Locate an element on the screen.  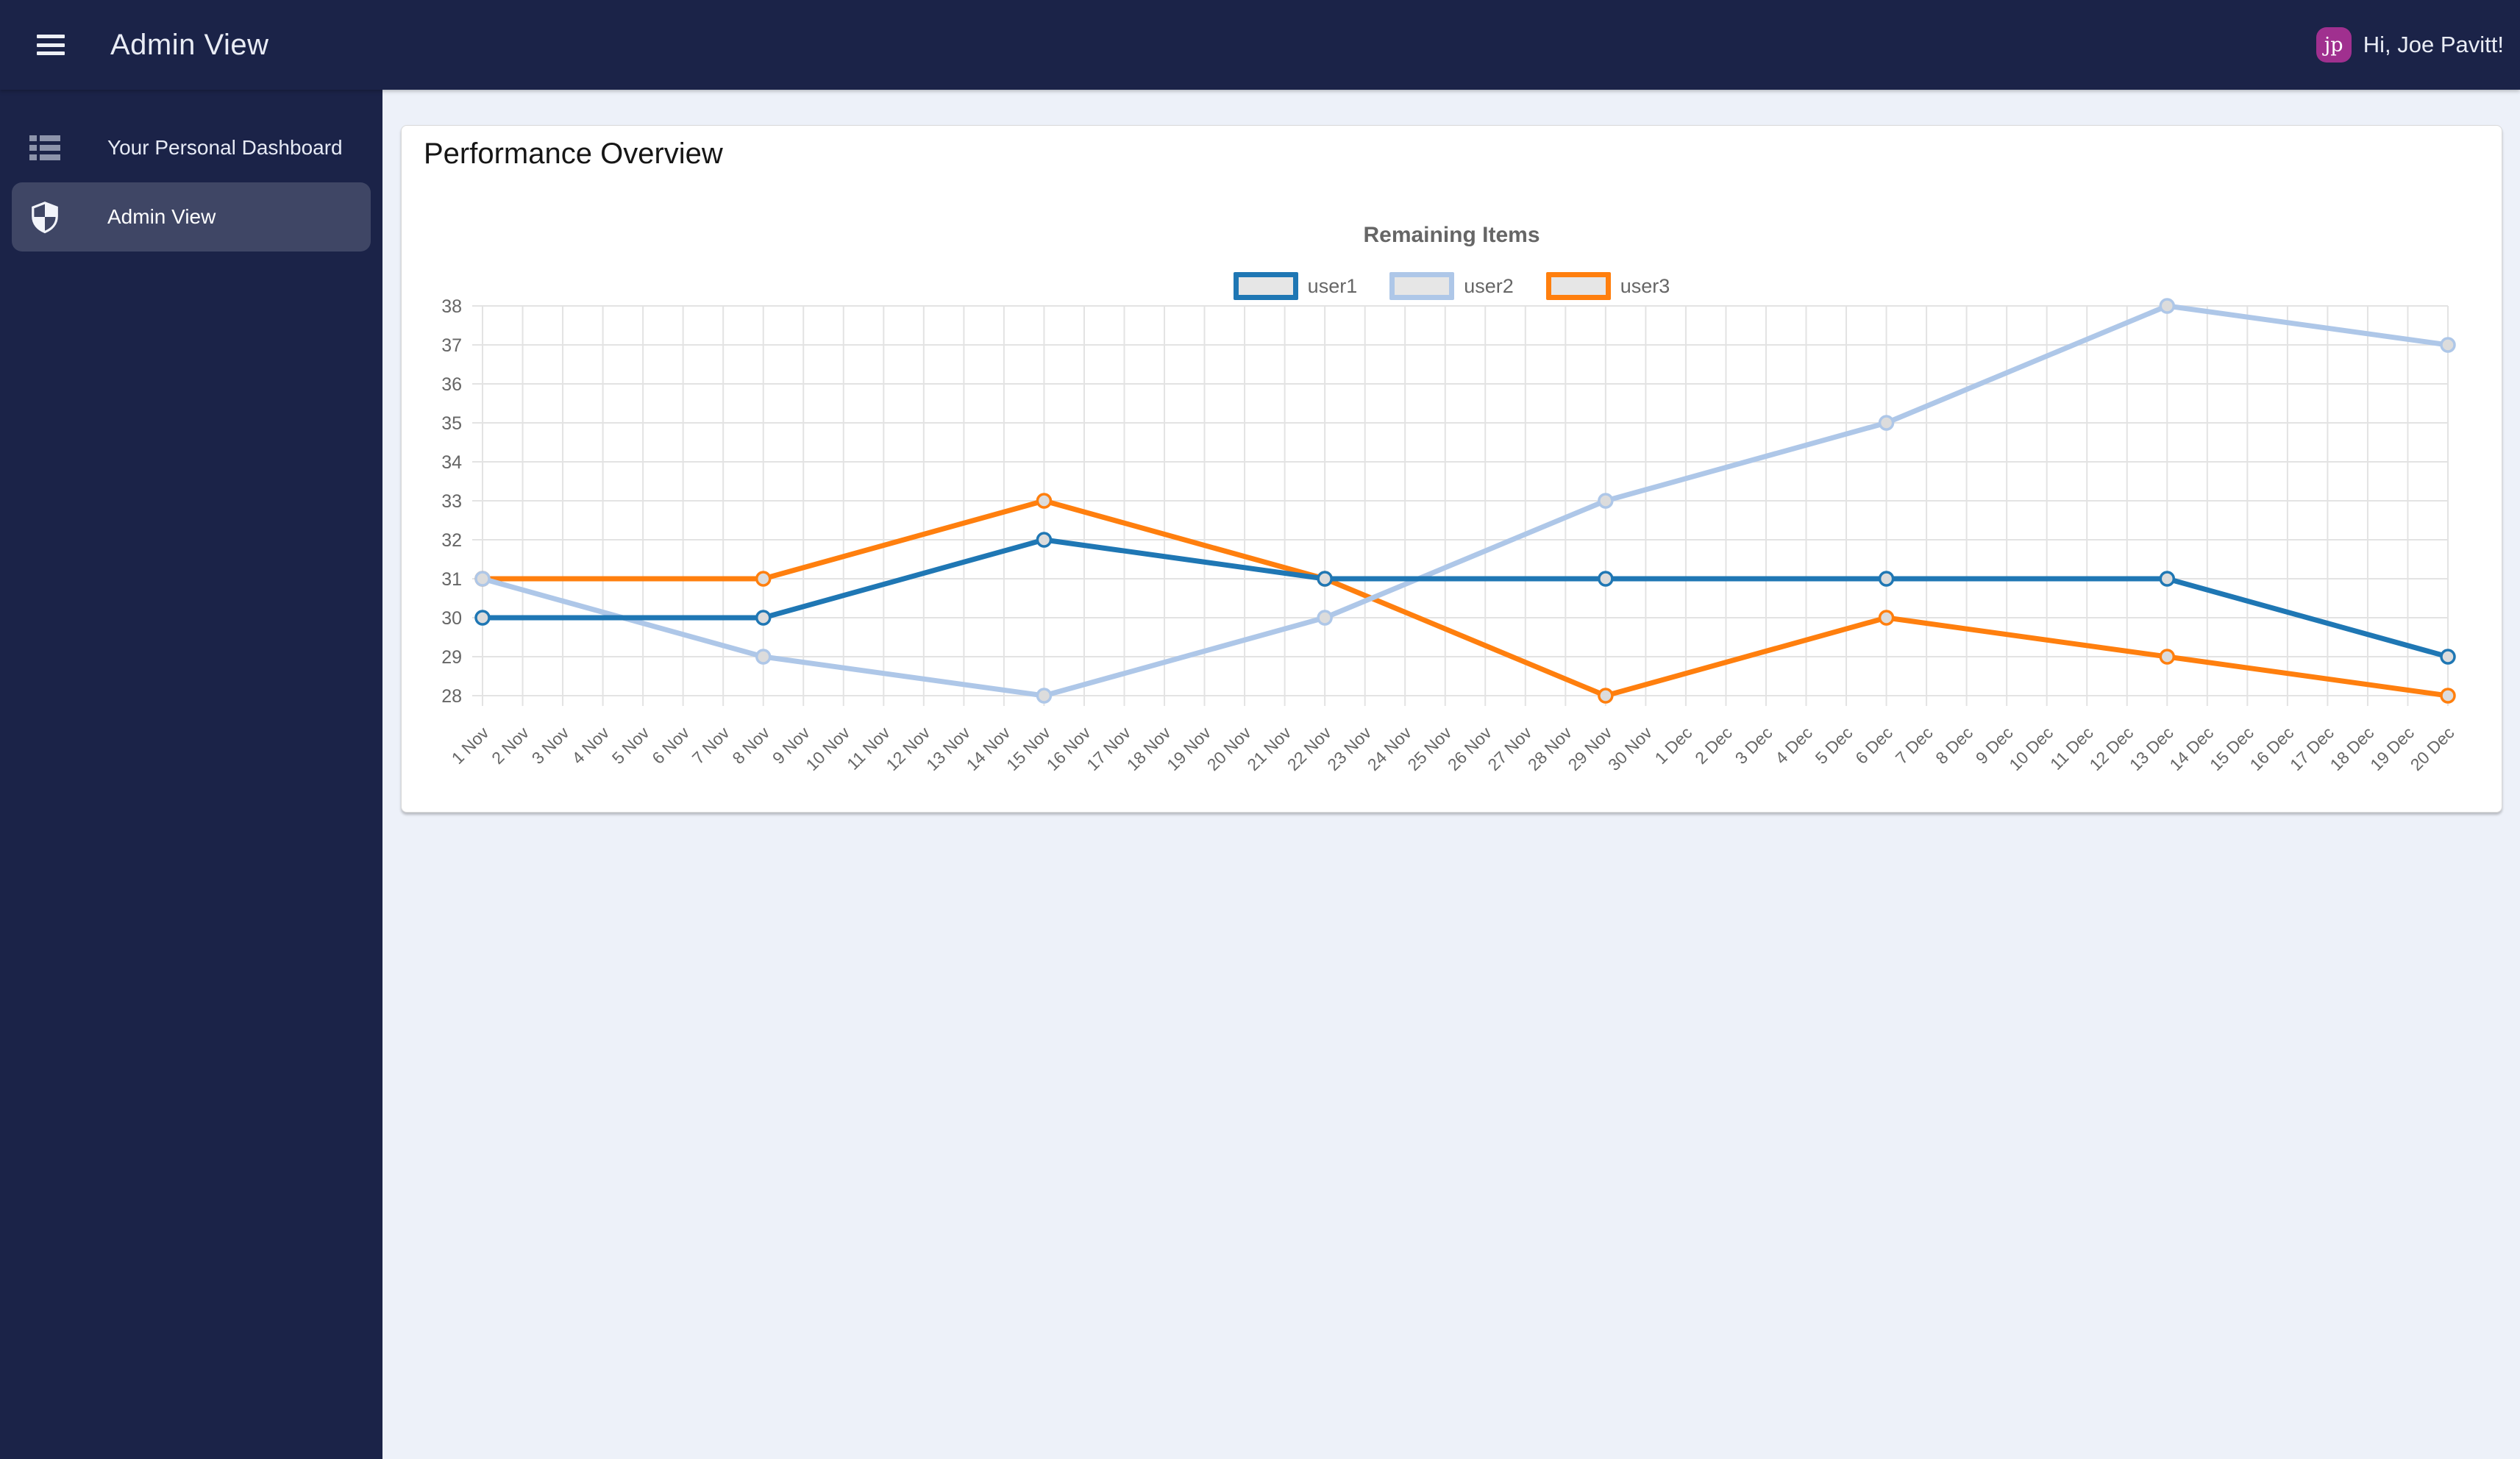
svg-text: 17 Dec is located at coordinates (2312, 748).